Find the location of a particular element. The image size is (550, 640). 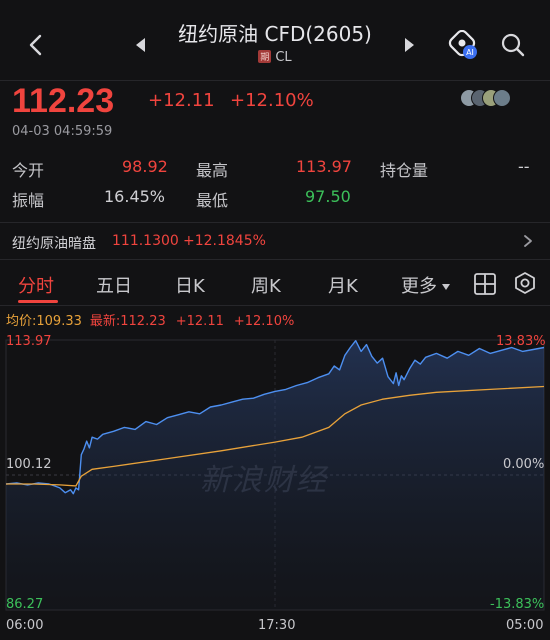

next-symbol-icon is located at coordinates (409, 45).